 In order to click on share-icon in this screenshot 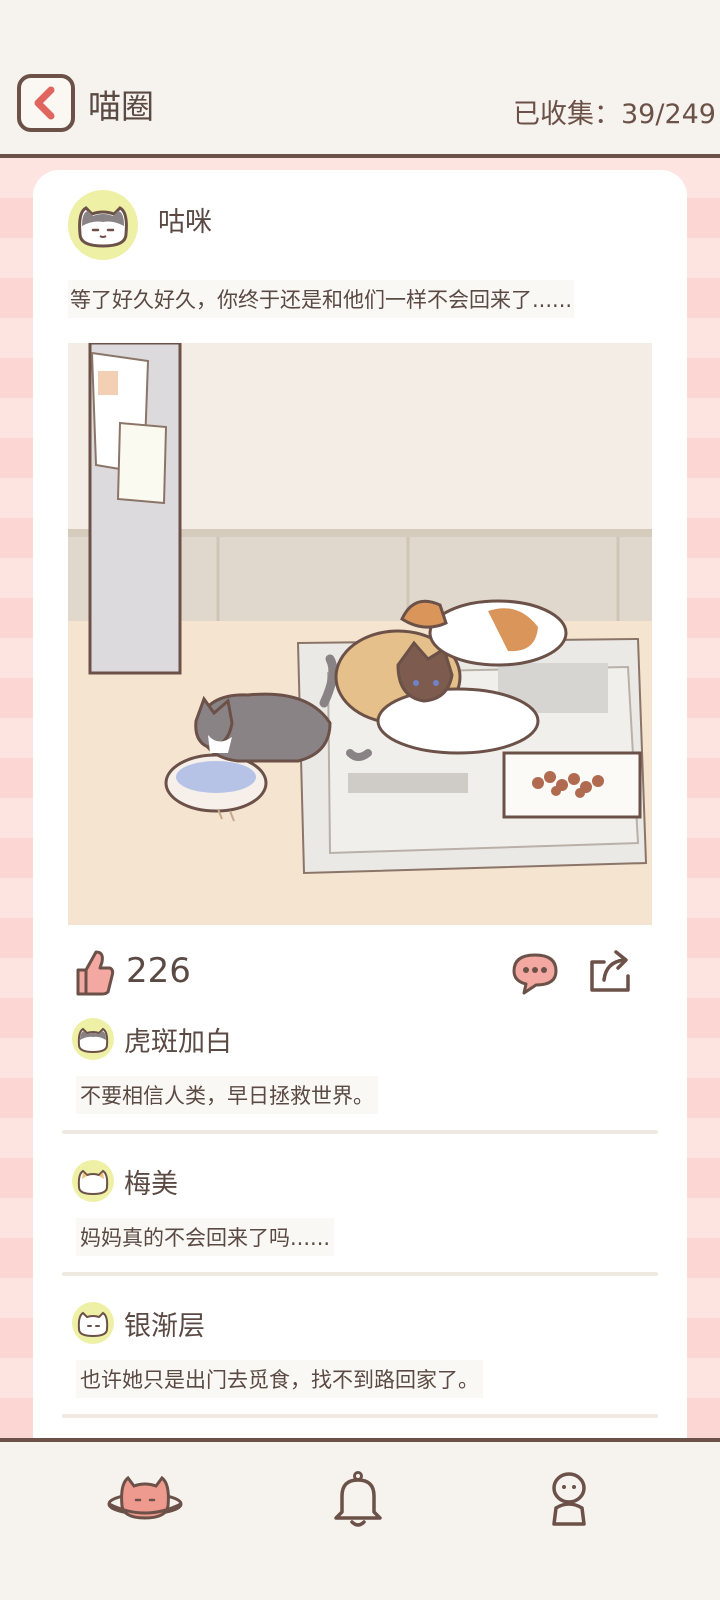, I will do `click(610, 971)`.